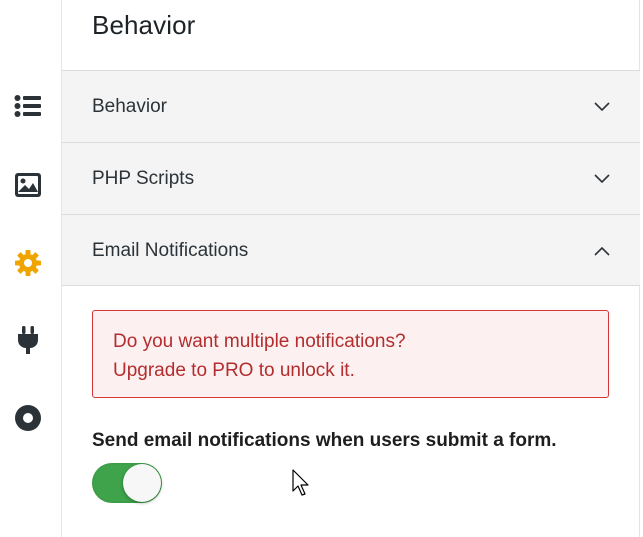 The image size is (643, 537). I want to click on section-label: Email Notifications, so click(170, 250).